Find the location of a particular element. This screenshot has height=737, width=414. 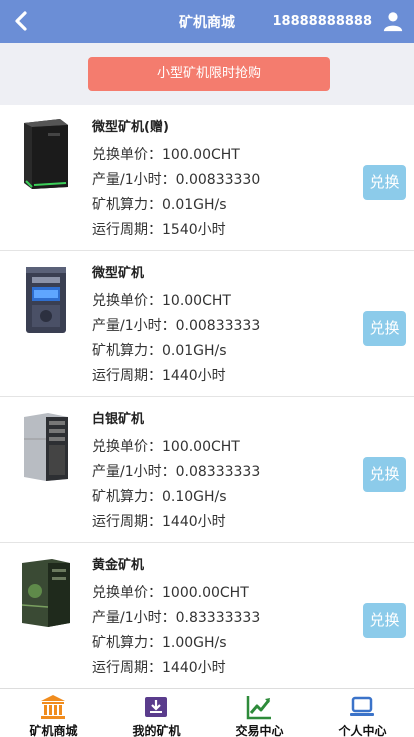

product-name: 白银矿机 is located at coordinates (118, 419).